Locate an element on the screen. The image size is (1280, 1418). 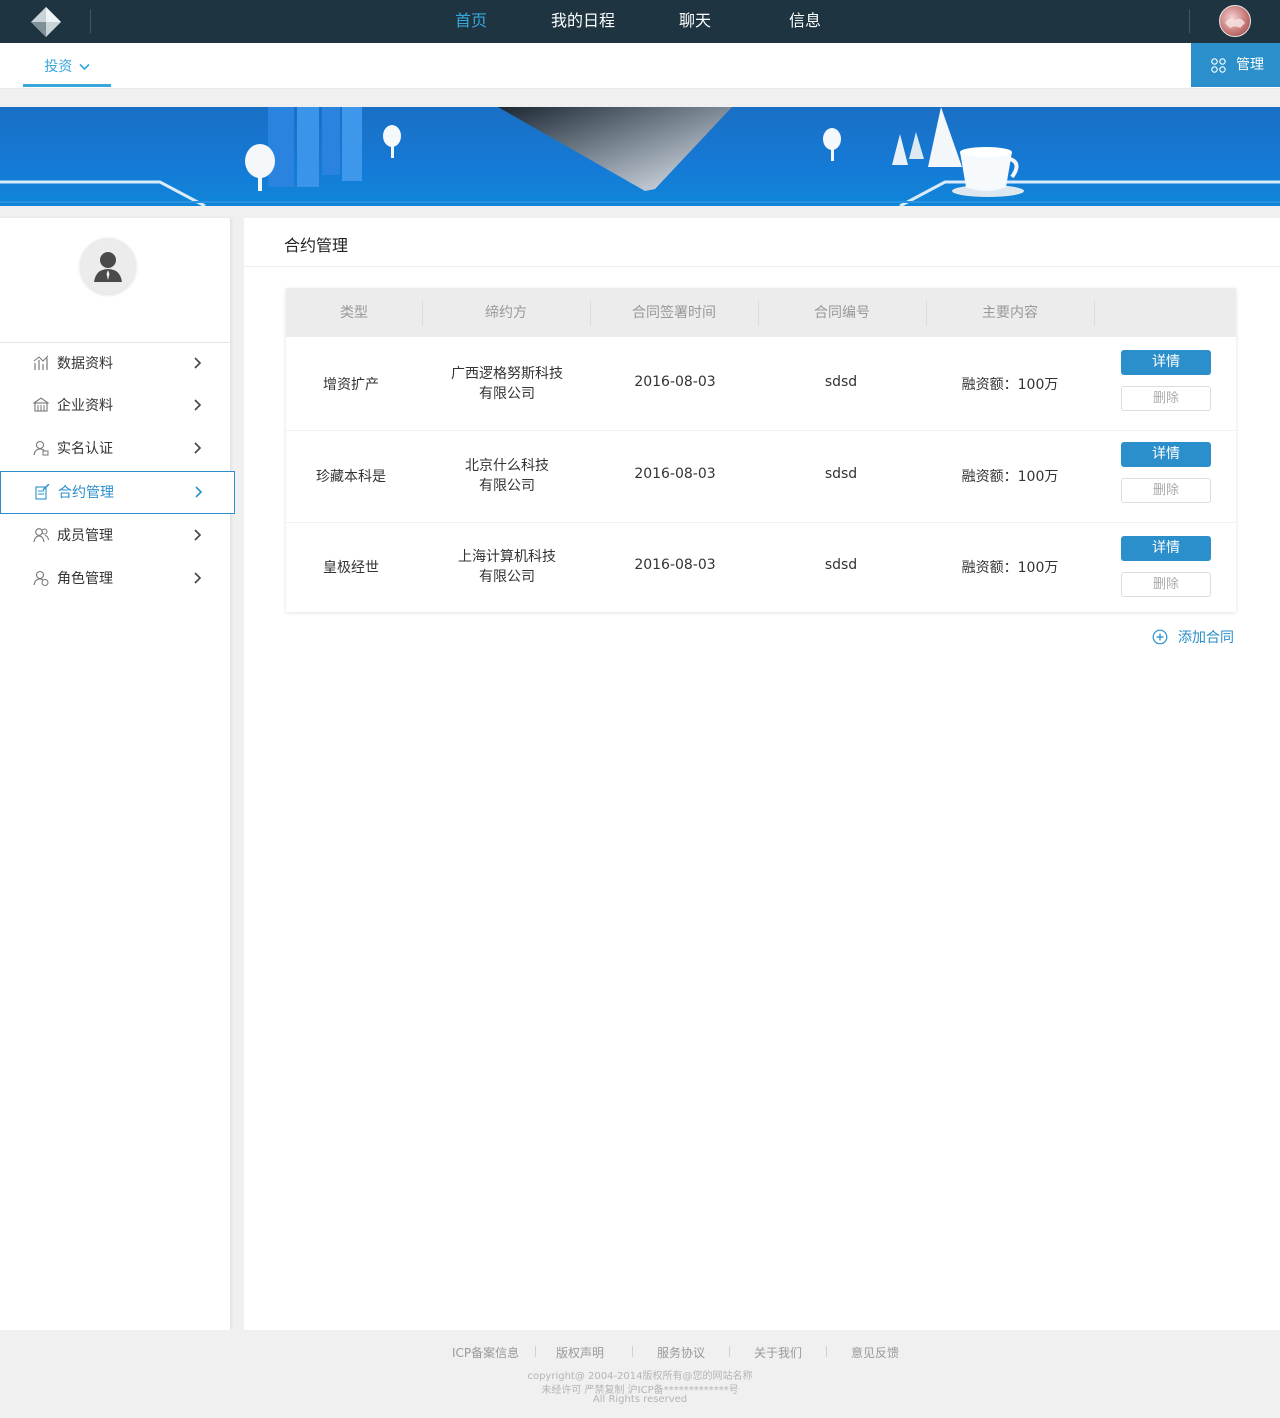
sidebar-item-label: 企业资料 is located at coordinates (85, 406).